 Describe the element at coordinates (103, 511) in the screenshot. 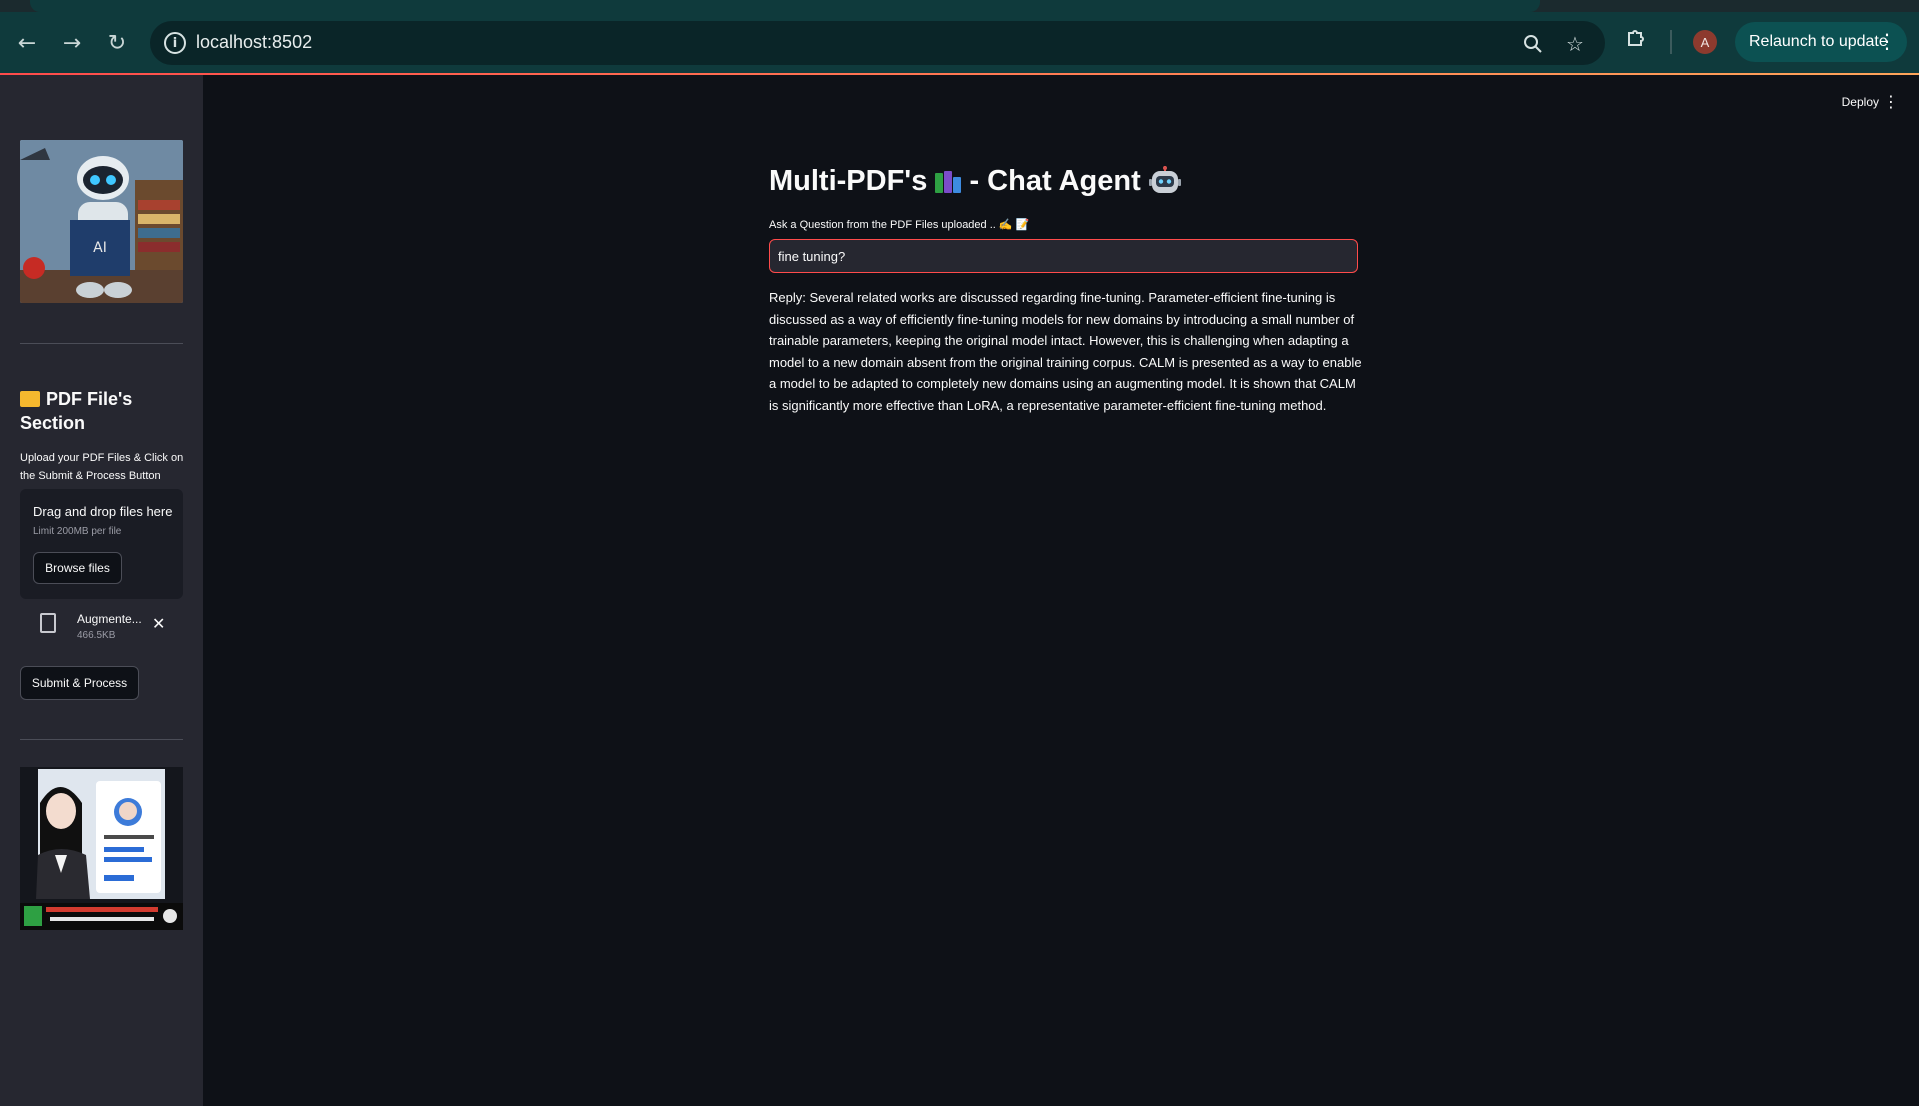

I see `dropzone-title: Drag and drop files here` at that location.